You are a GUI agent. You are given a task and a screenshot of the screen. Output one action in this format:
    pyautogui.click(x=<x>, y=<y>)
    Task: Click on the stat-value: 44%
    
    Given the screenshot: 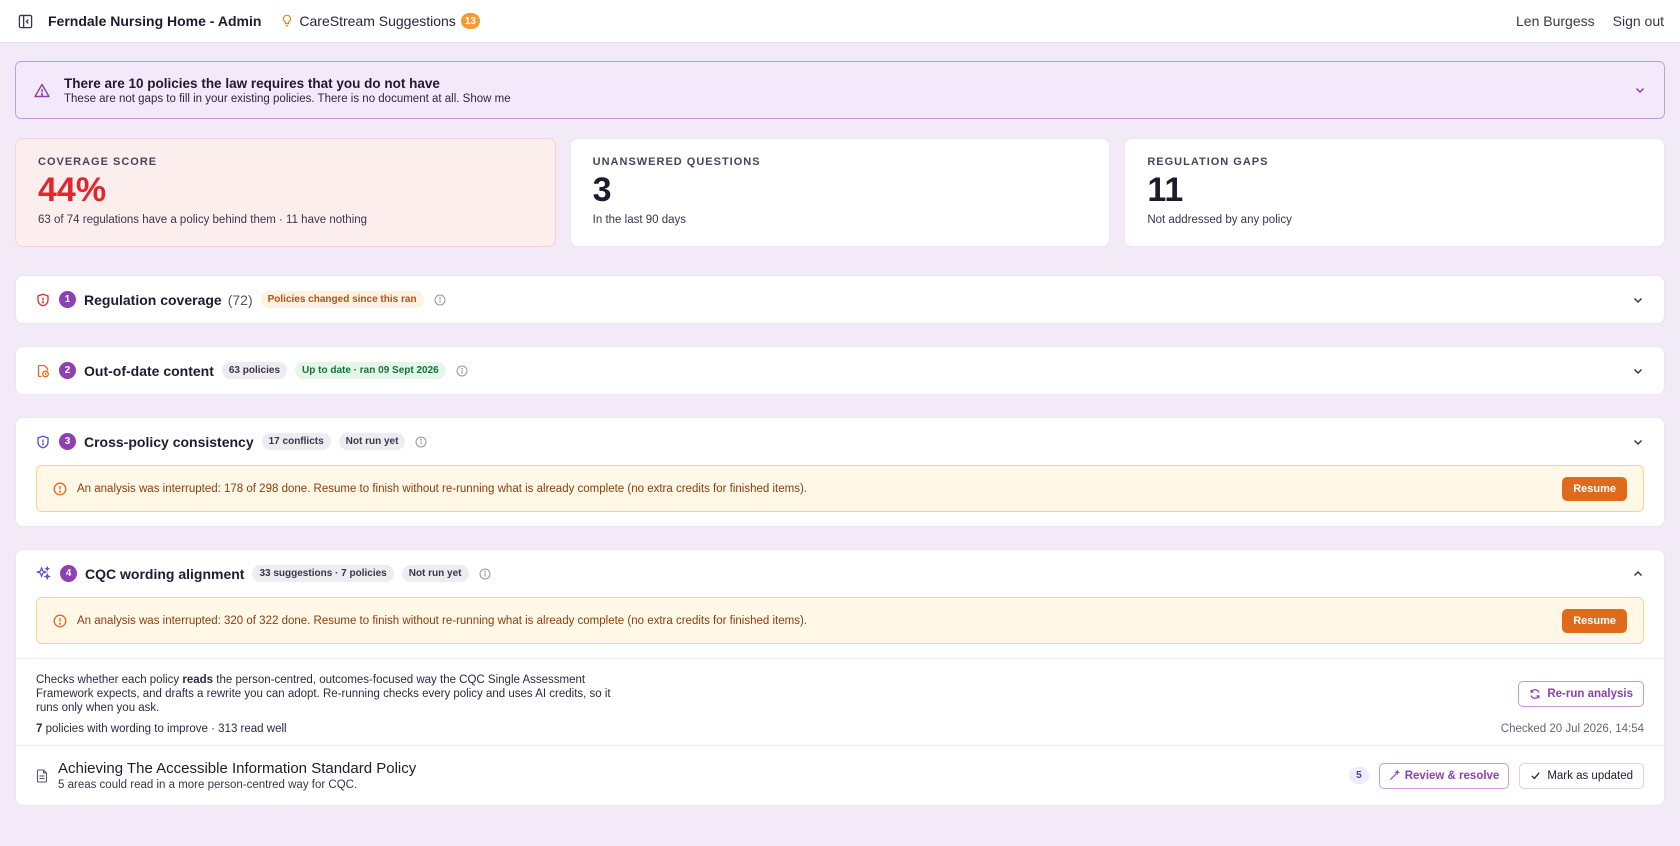 What is the action you would take?
    pyautogui.click(x=72, y=190)
    